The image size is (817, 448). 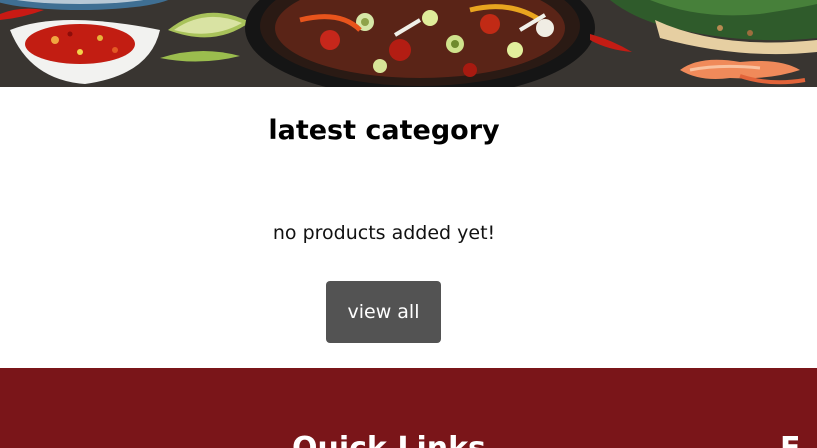 I want to click on section-title: latest category, so click(x=384, y=130).